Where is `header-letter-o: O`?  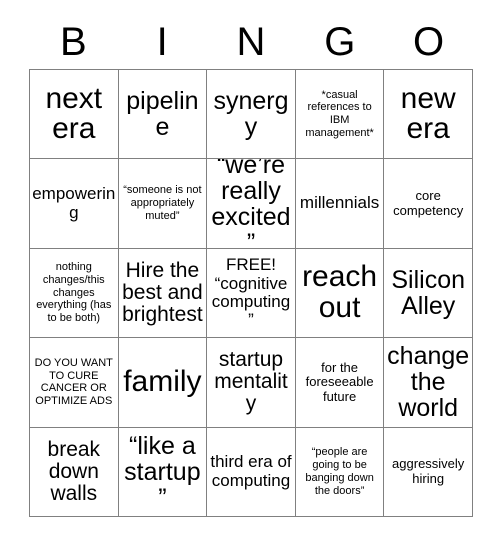 header-letter-o: O is located at coordinates (429, 41).